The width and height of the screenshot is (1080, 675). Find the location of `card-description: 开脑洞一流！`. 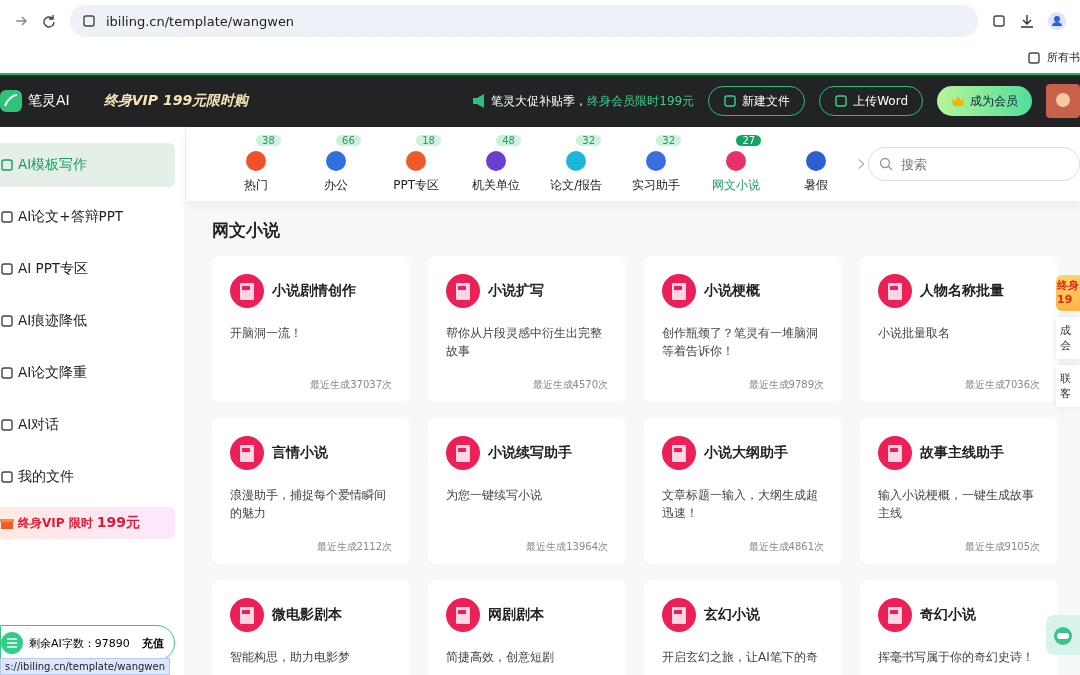

card-description: 开脑洞一流！ is located at coordinates (266, 333).